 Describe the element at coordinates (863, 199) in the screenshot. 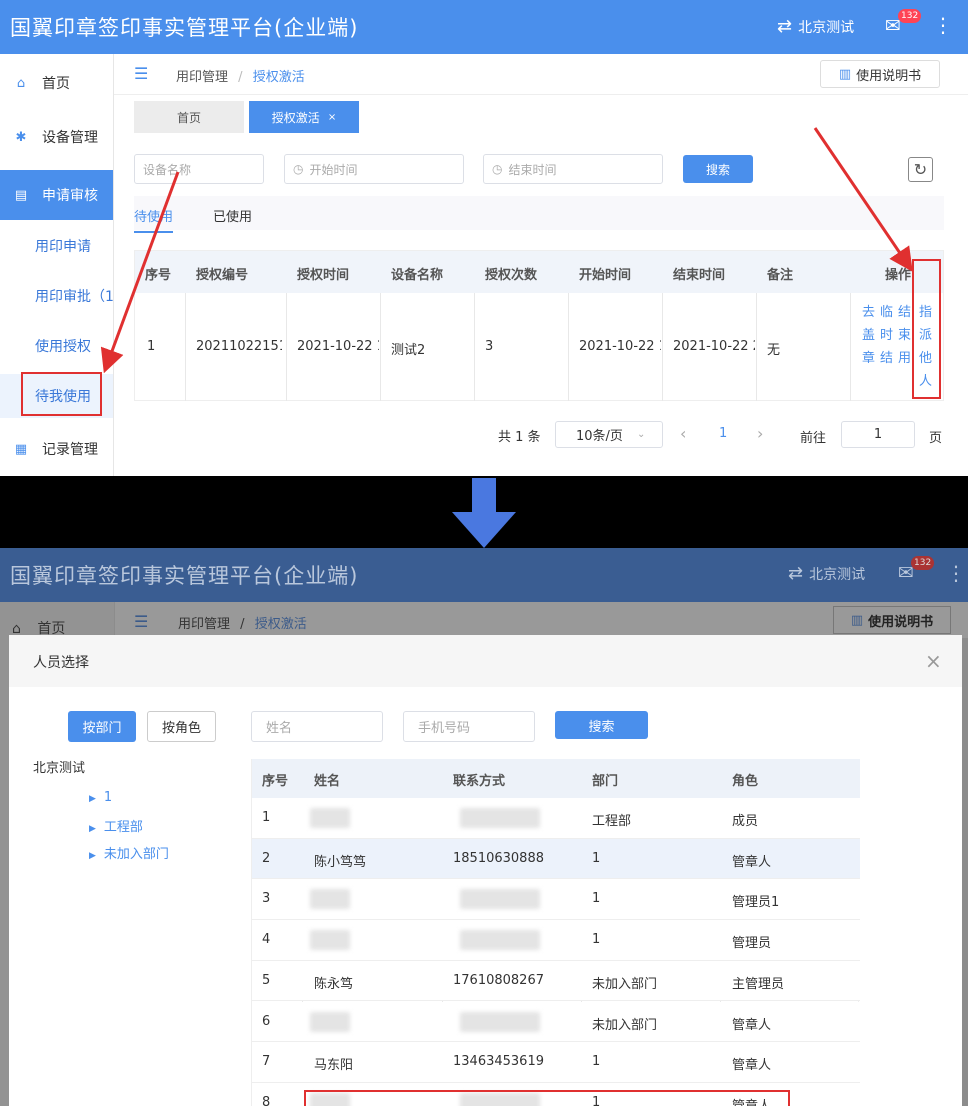

I see `arrow-to-assign-action` at that location.